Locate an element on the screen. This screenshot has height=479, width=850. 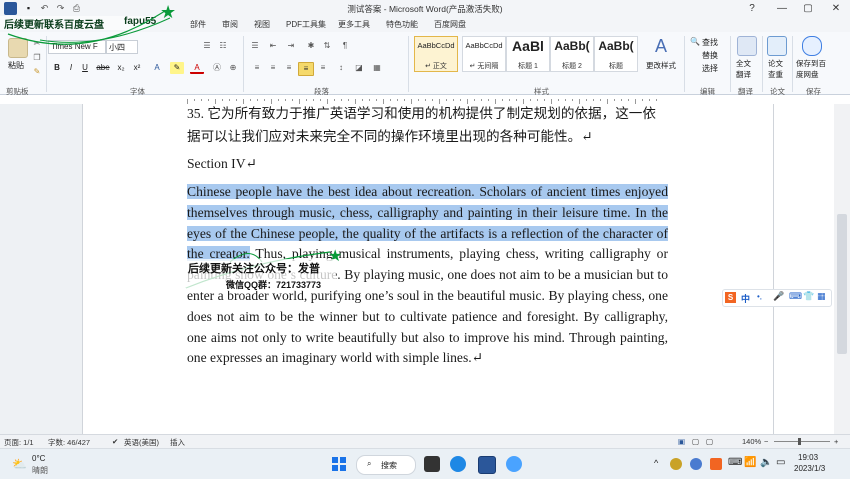
watermark-public-account: 后续更新关注公众号：发普 is located at coordinates (254, 269).